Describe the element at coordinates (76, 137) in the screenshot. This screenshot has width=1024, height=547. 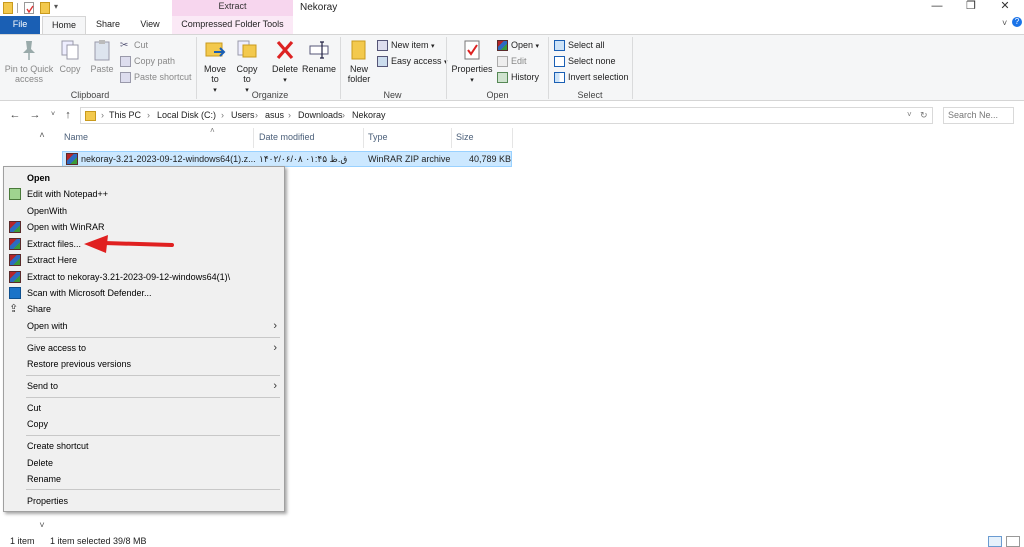
I see `column-name: Name` at that location.